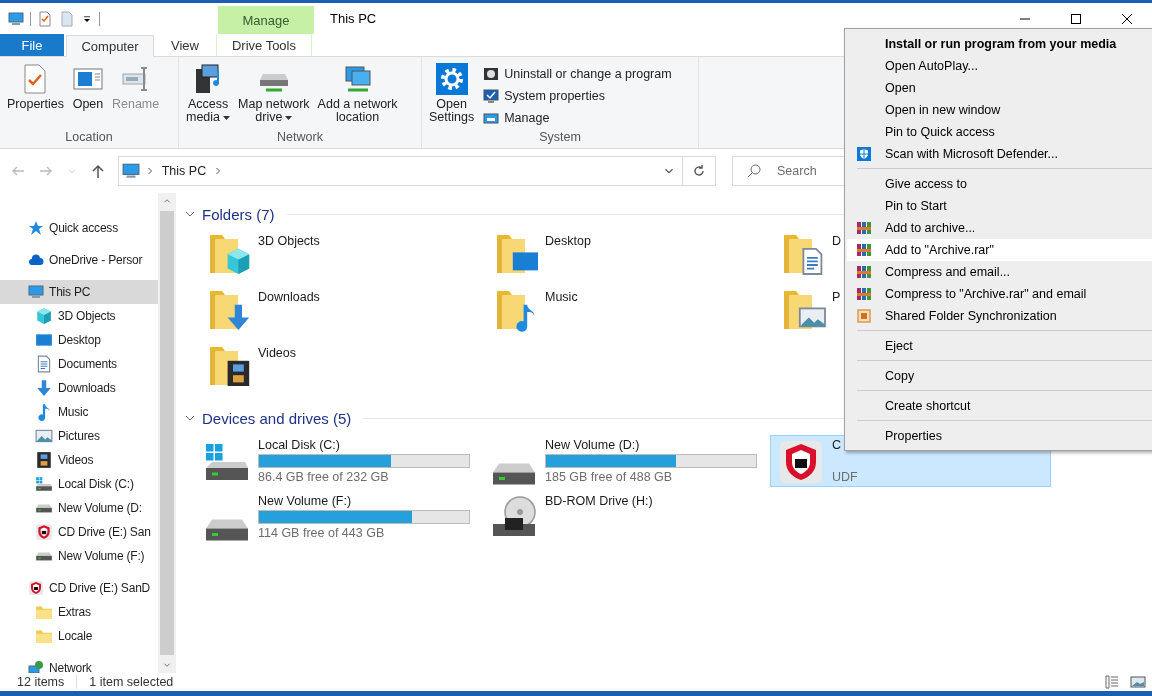 The width and height of the screenshot is (1152, 696). I want to click on folder-label: D, so click(837, 239).